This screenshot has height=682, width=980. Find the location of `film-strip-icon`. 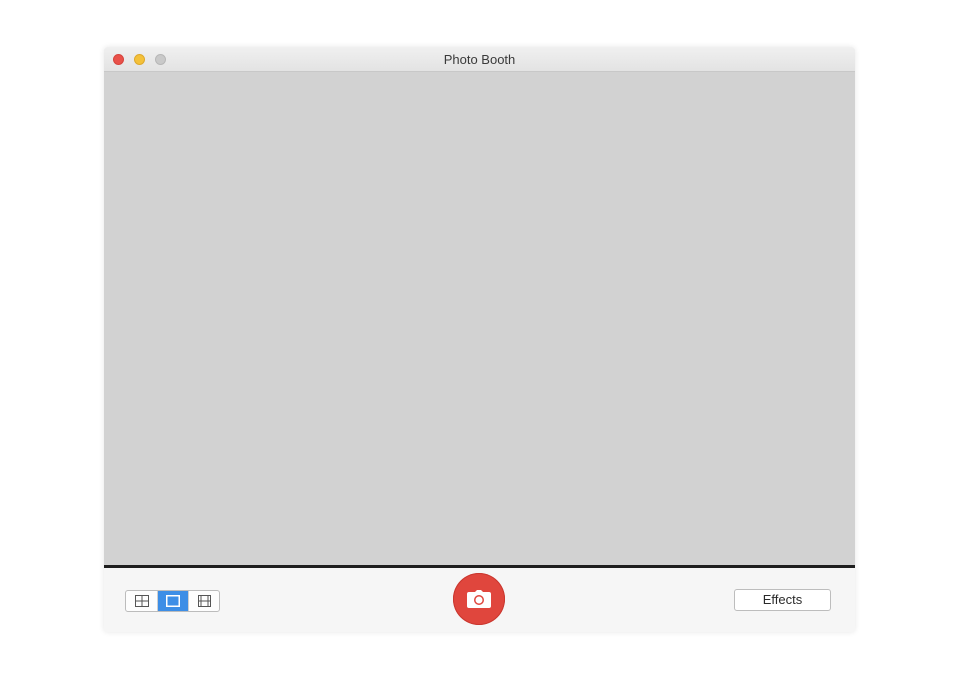

film-strip-icon is located at coordinates (204, 601).